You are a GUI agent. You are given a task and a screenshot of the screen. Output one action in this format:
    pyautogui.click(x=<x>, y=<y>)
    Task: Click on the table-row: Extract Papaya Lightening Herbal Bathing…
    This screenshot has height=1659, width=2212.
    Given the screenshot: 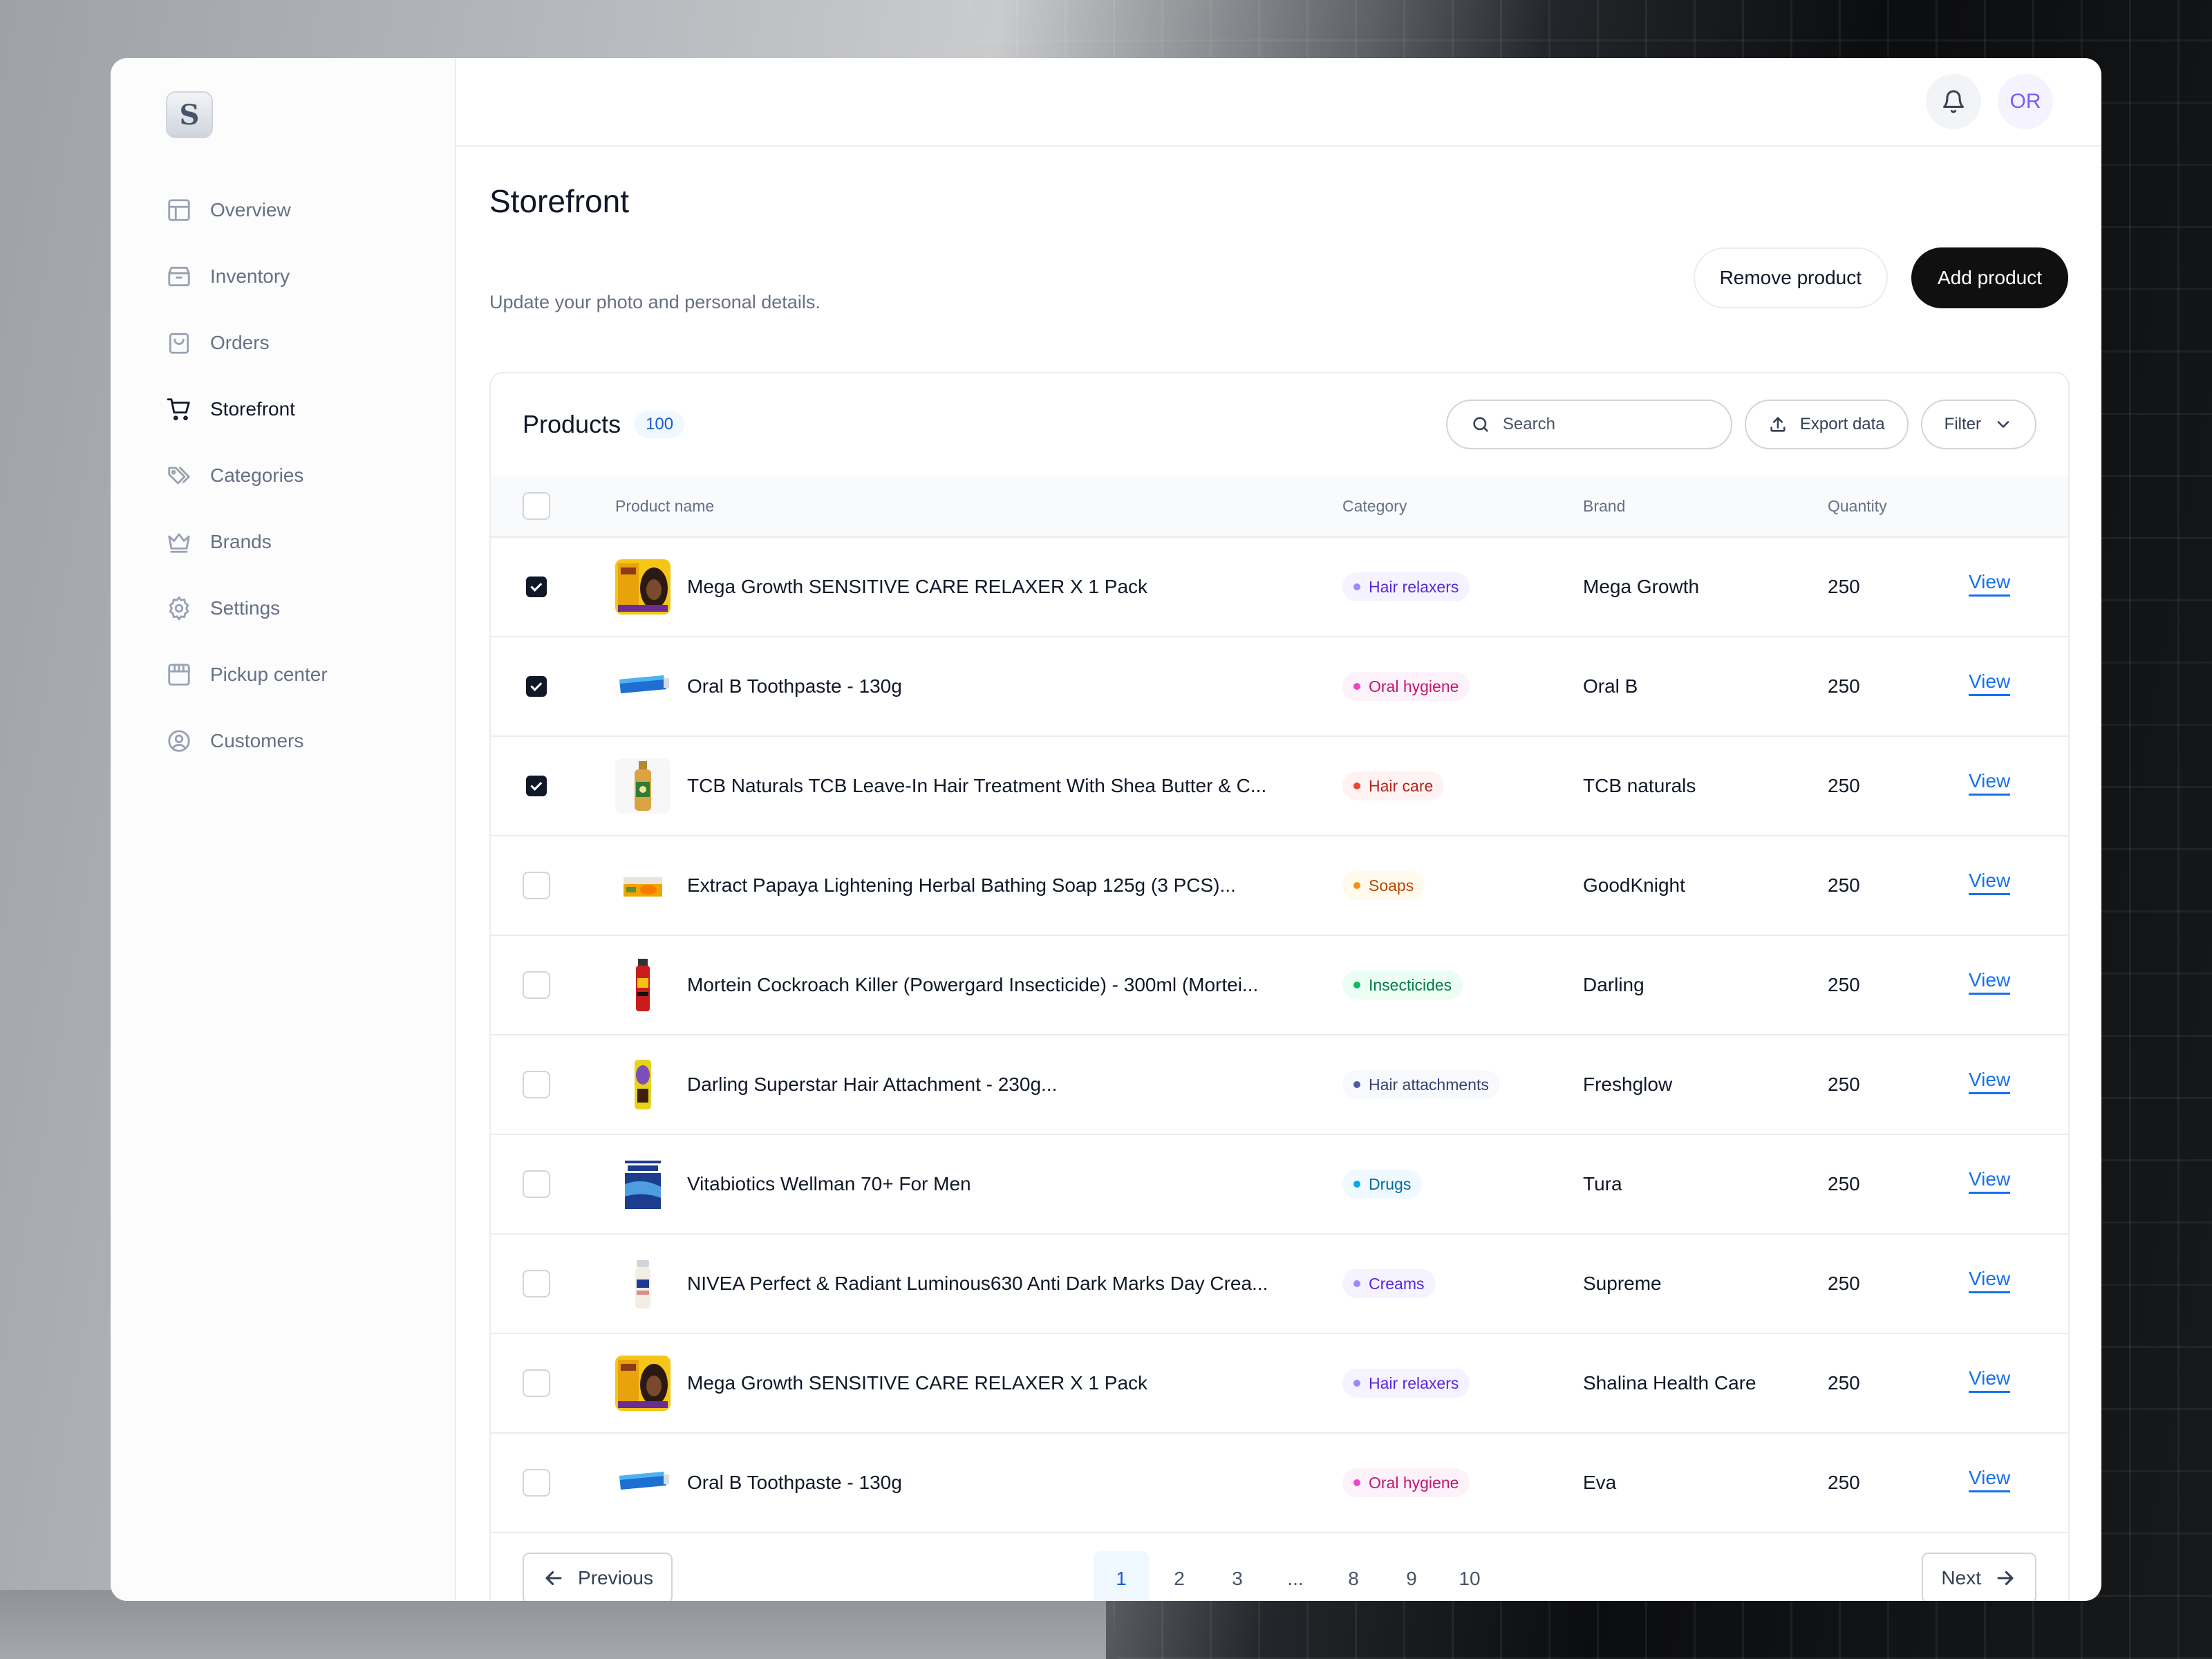 What is the action you would take?
    pyautogui.click(x=1279, y=885)
    